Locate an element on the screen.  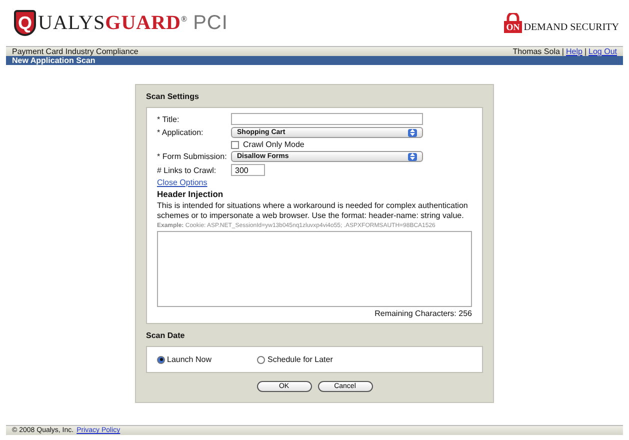
title-input is located at coordinates (327, 119).